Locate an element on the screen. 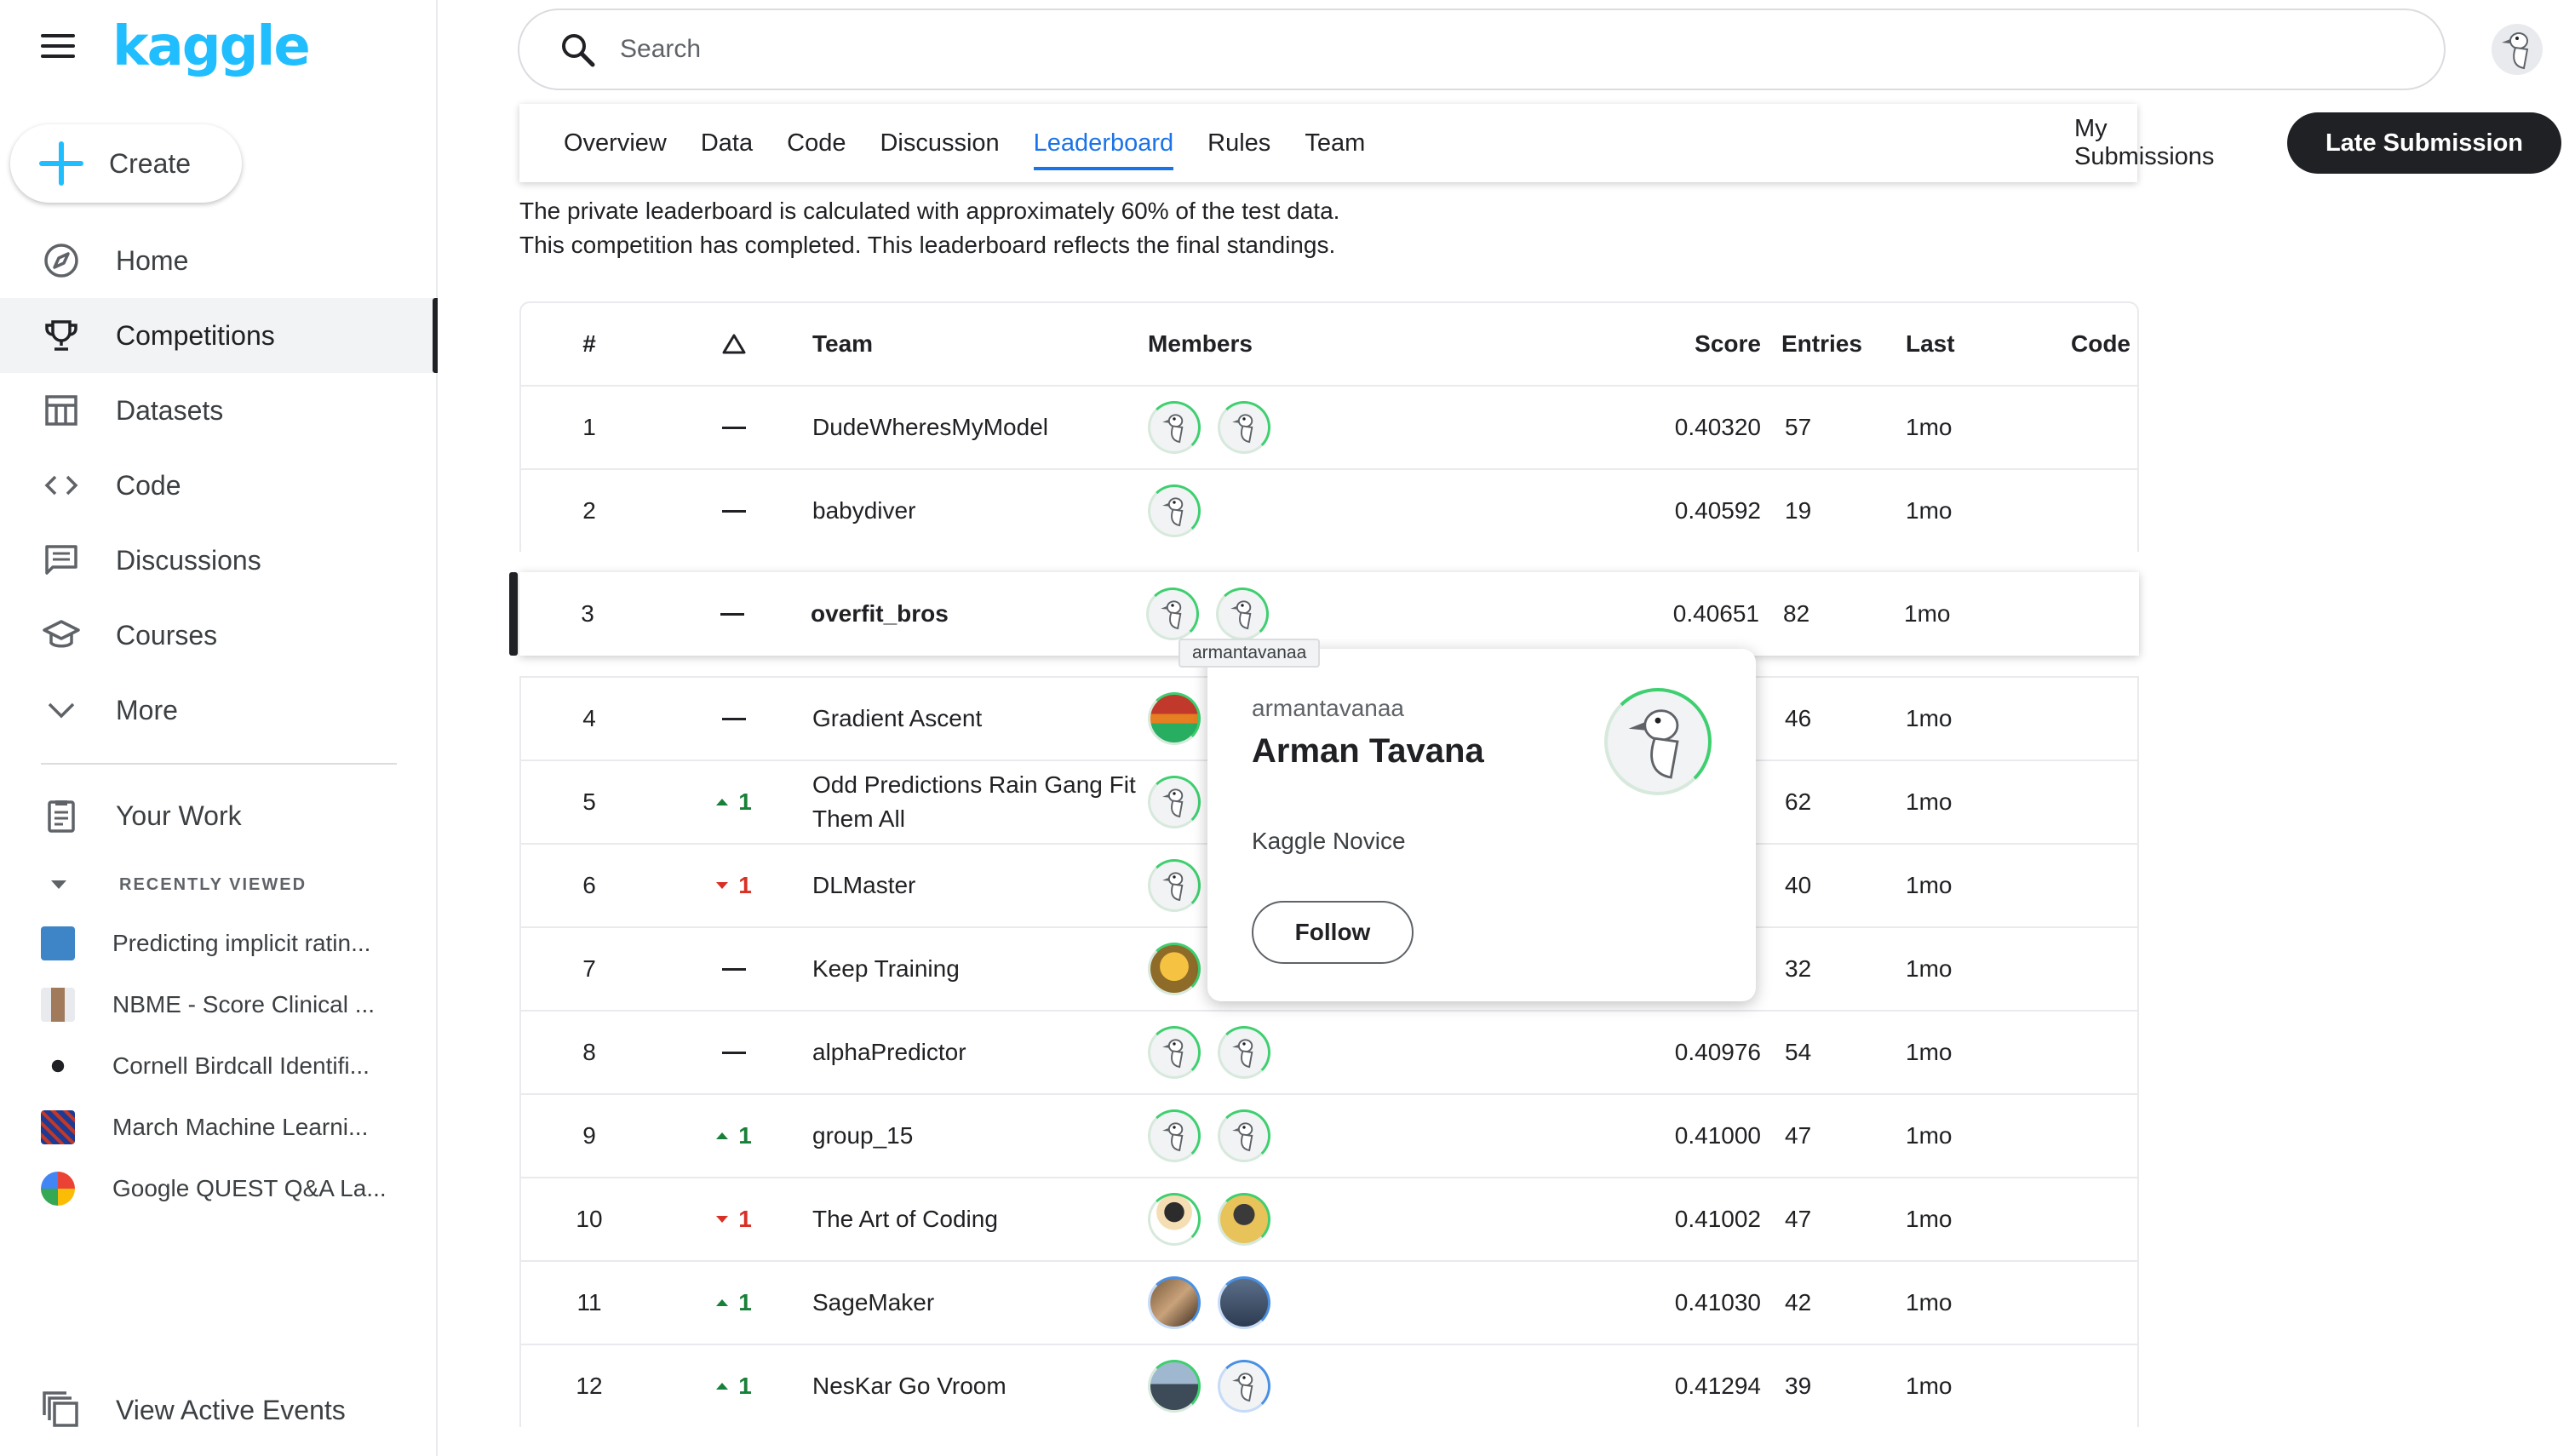 This screenshot has width=2575, height=1456. team-name: The Art of Coding is located at coordinates (982, 1219).